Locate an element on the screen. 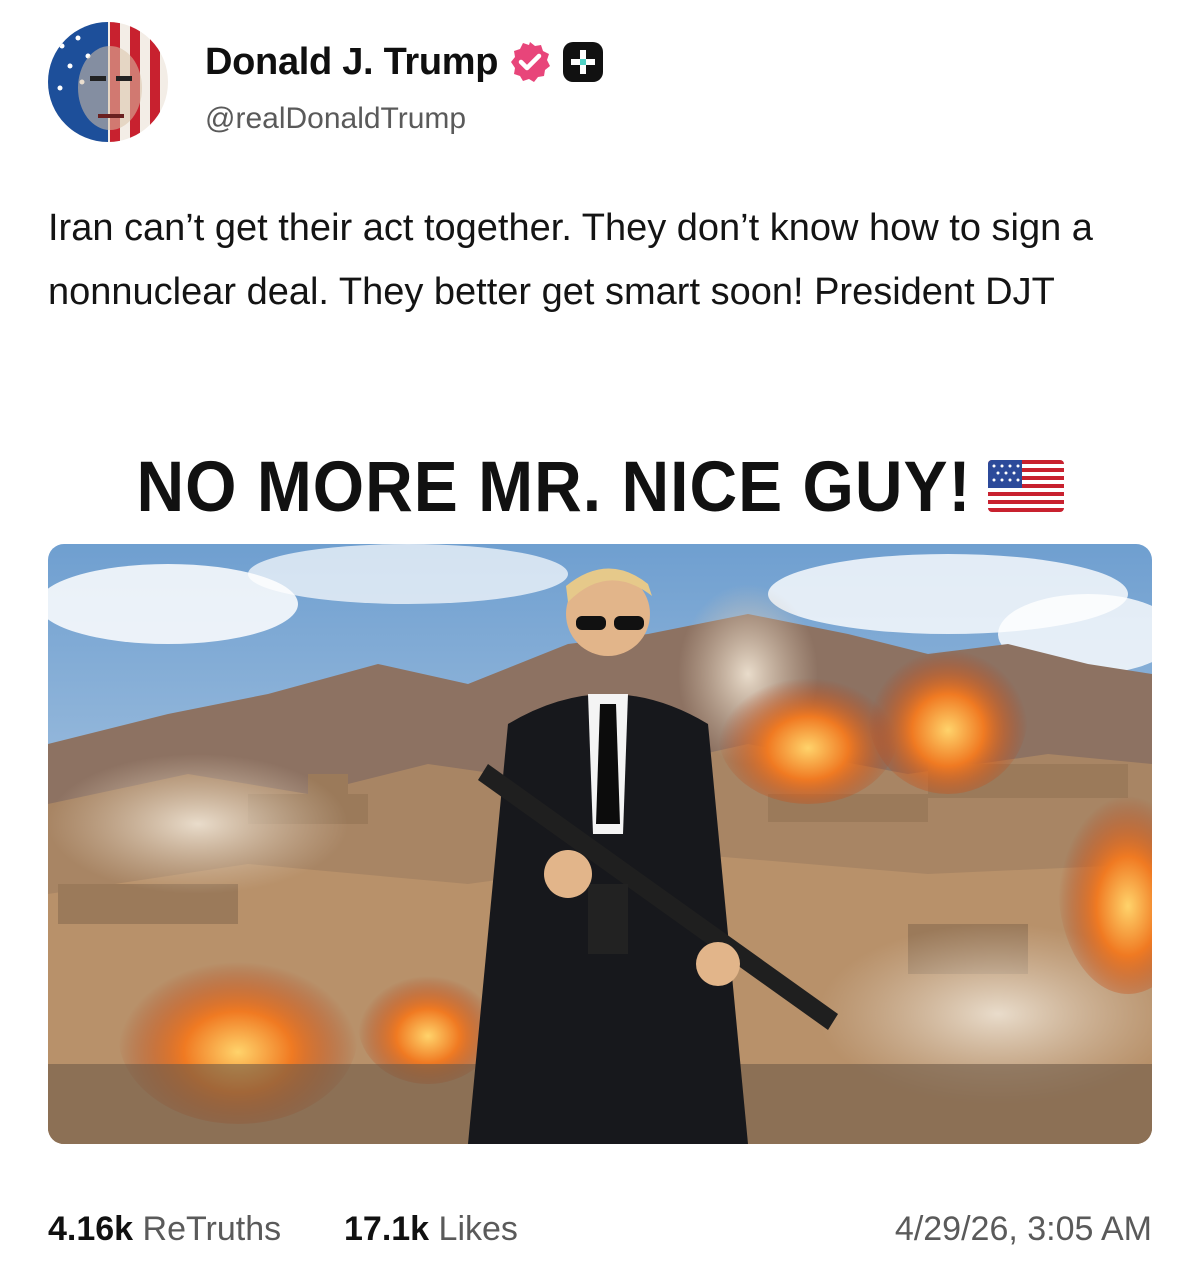 This screenshot has height=1284, width=1200. headline-text: NO MORE MR. NICE GUY! is located at coordinates (554, 486).